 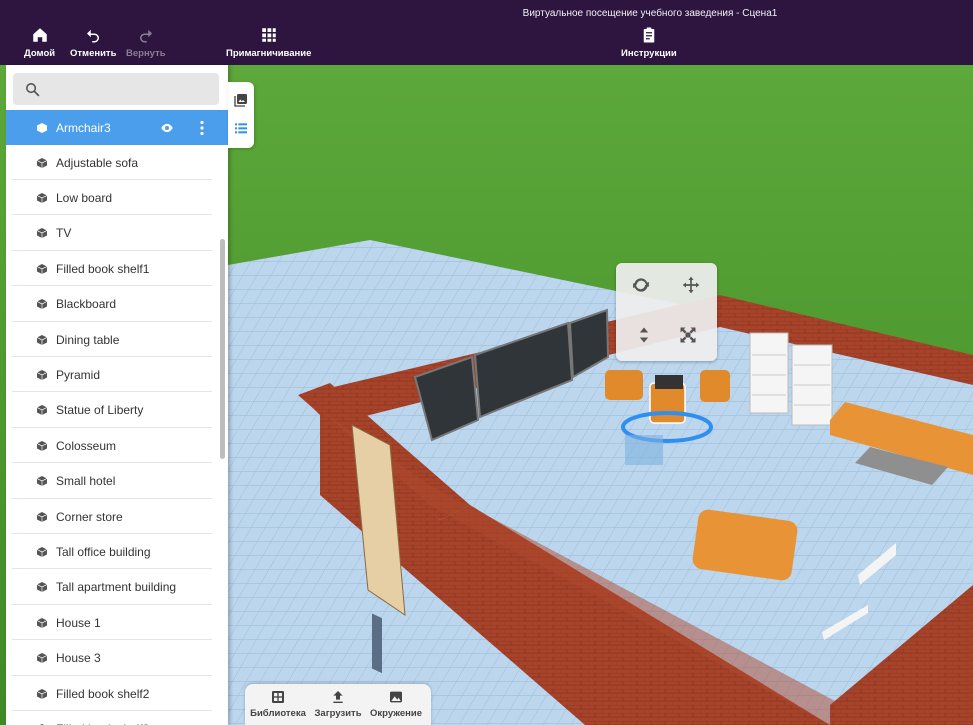 What do you see at coordinates (268, 35) in the screenshot?
I see `grid-icon` at bounding box center [268, 35].